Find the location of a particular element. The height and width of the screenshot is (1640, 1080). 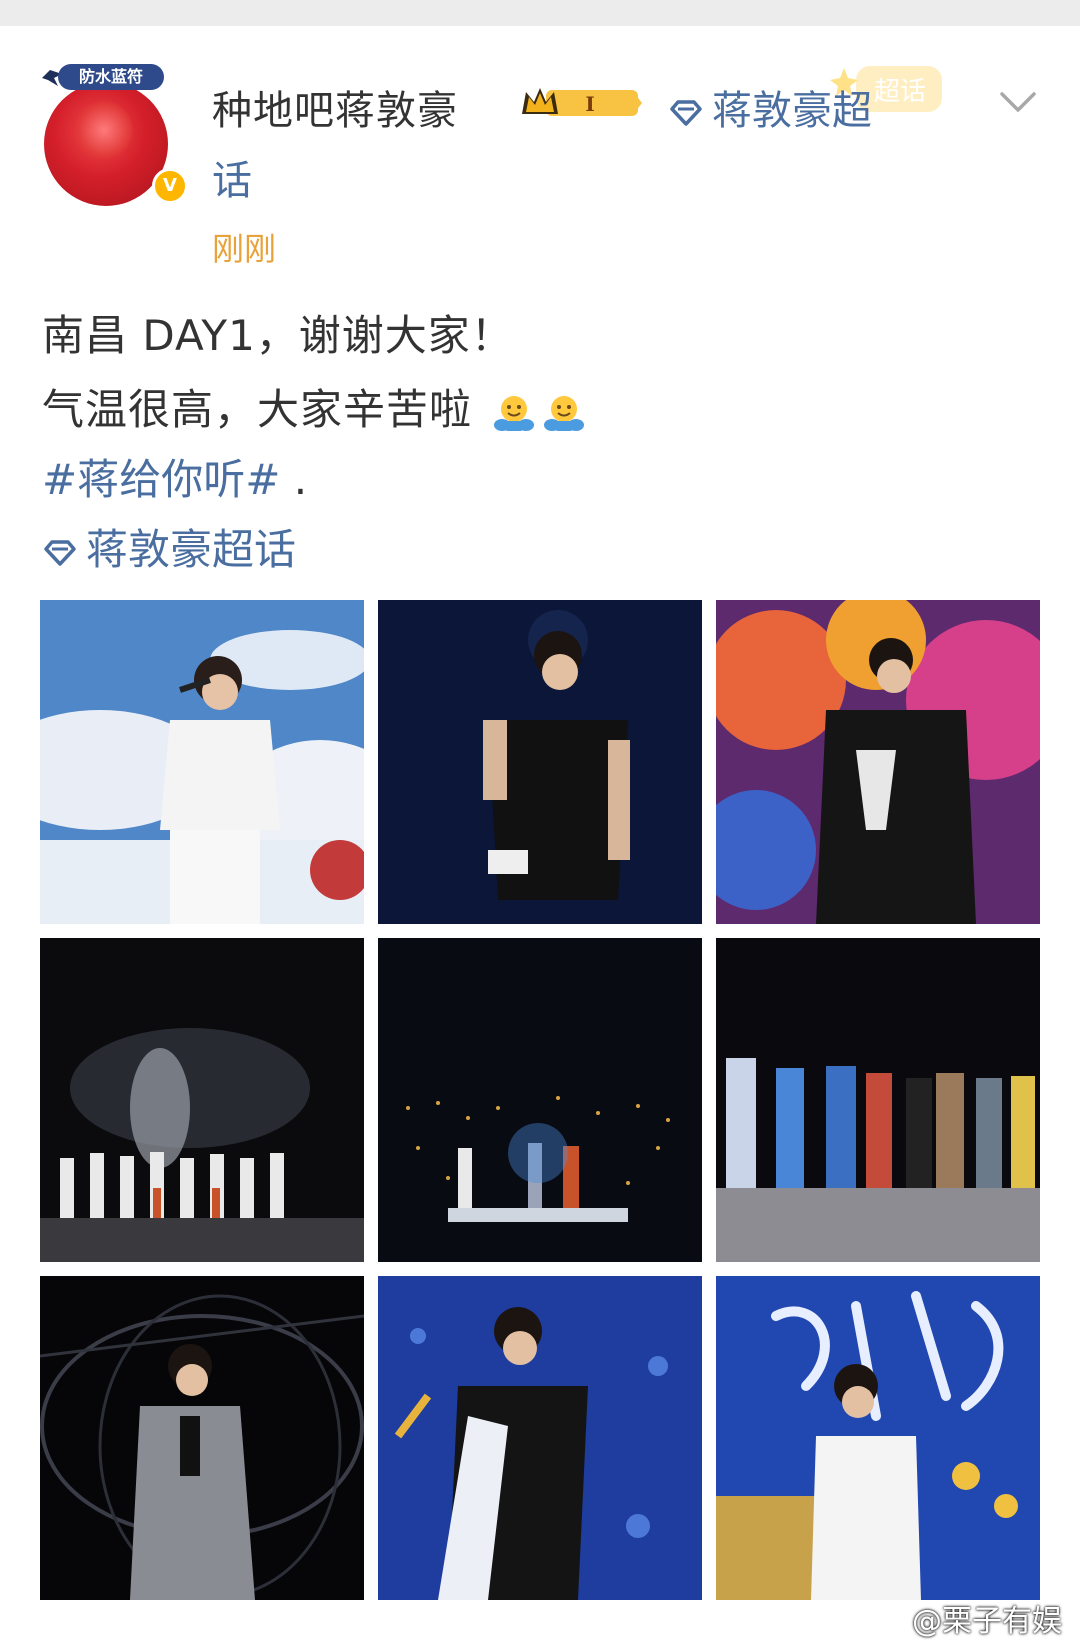

supertopic-tag: 蒋敦豪超 is located at coordinates (770, 107).